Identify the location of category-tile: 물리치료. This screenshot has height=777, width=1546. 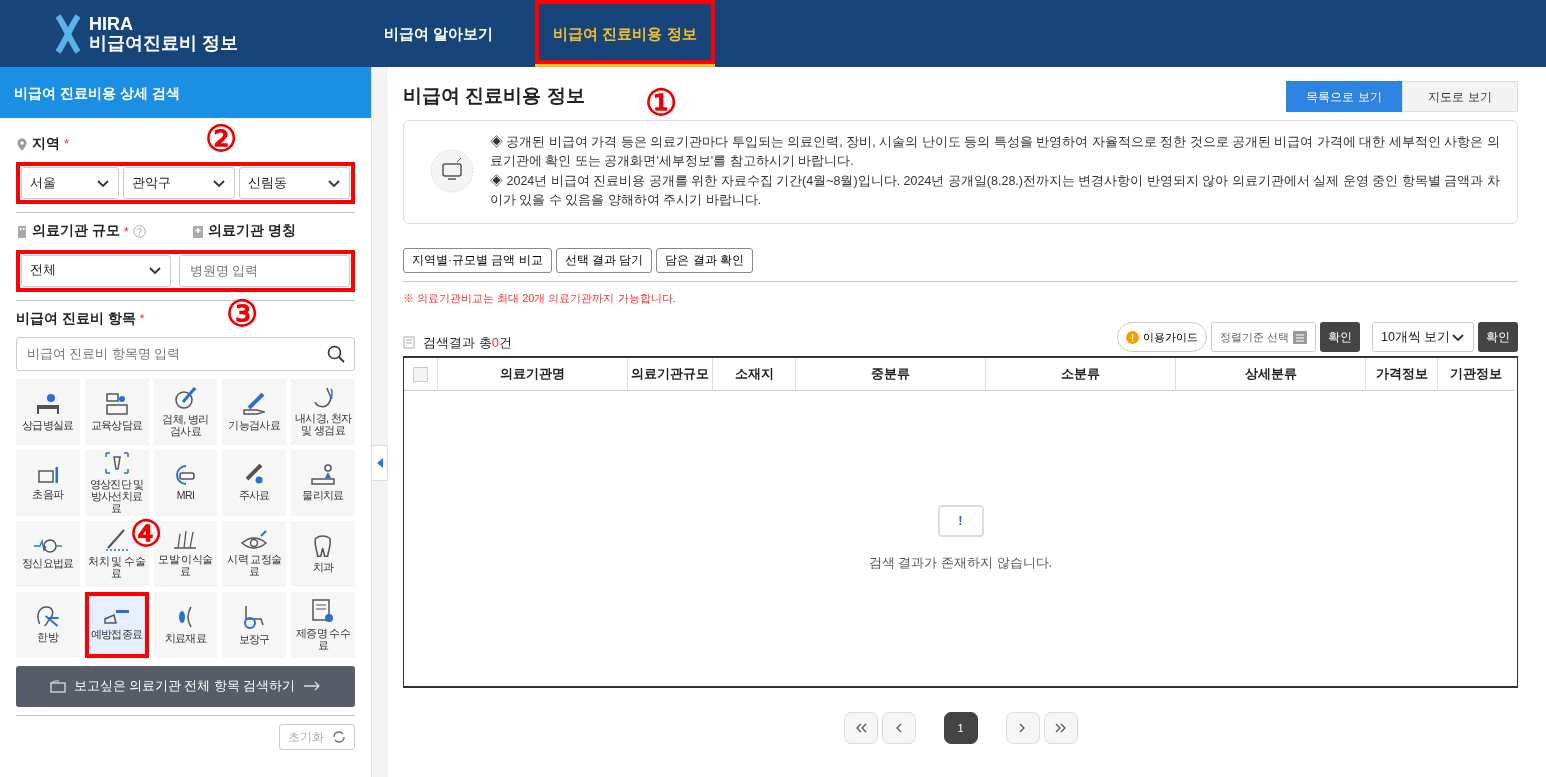
(323, 482).